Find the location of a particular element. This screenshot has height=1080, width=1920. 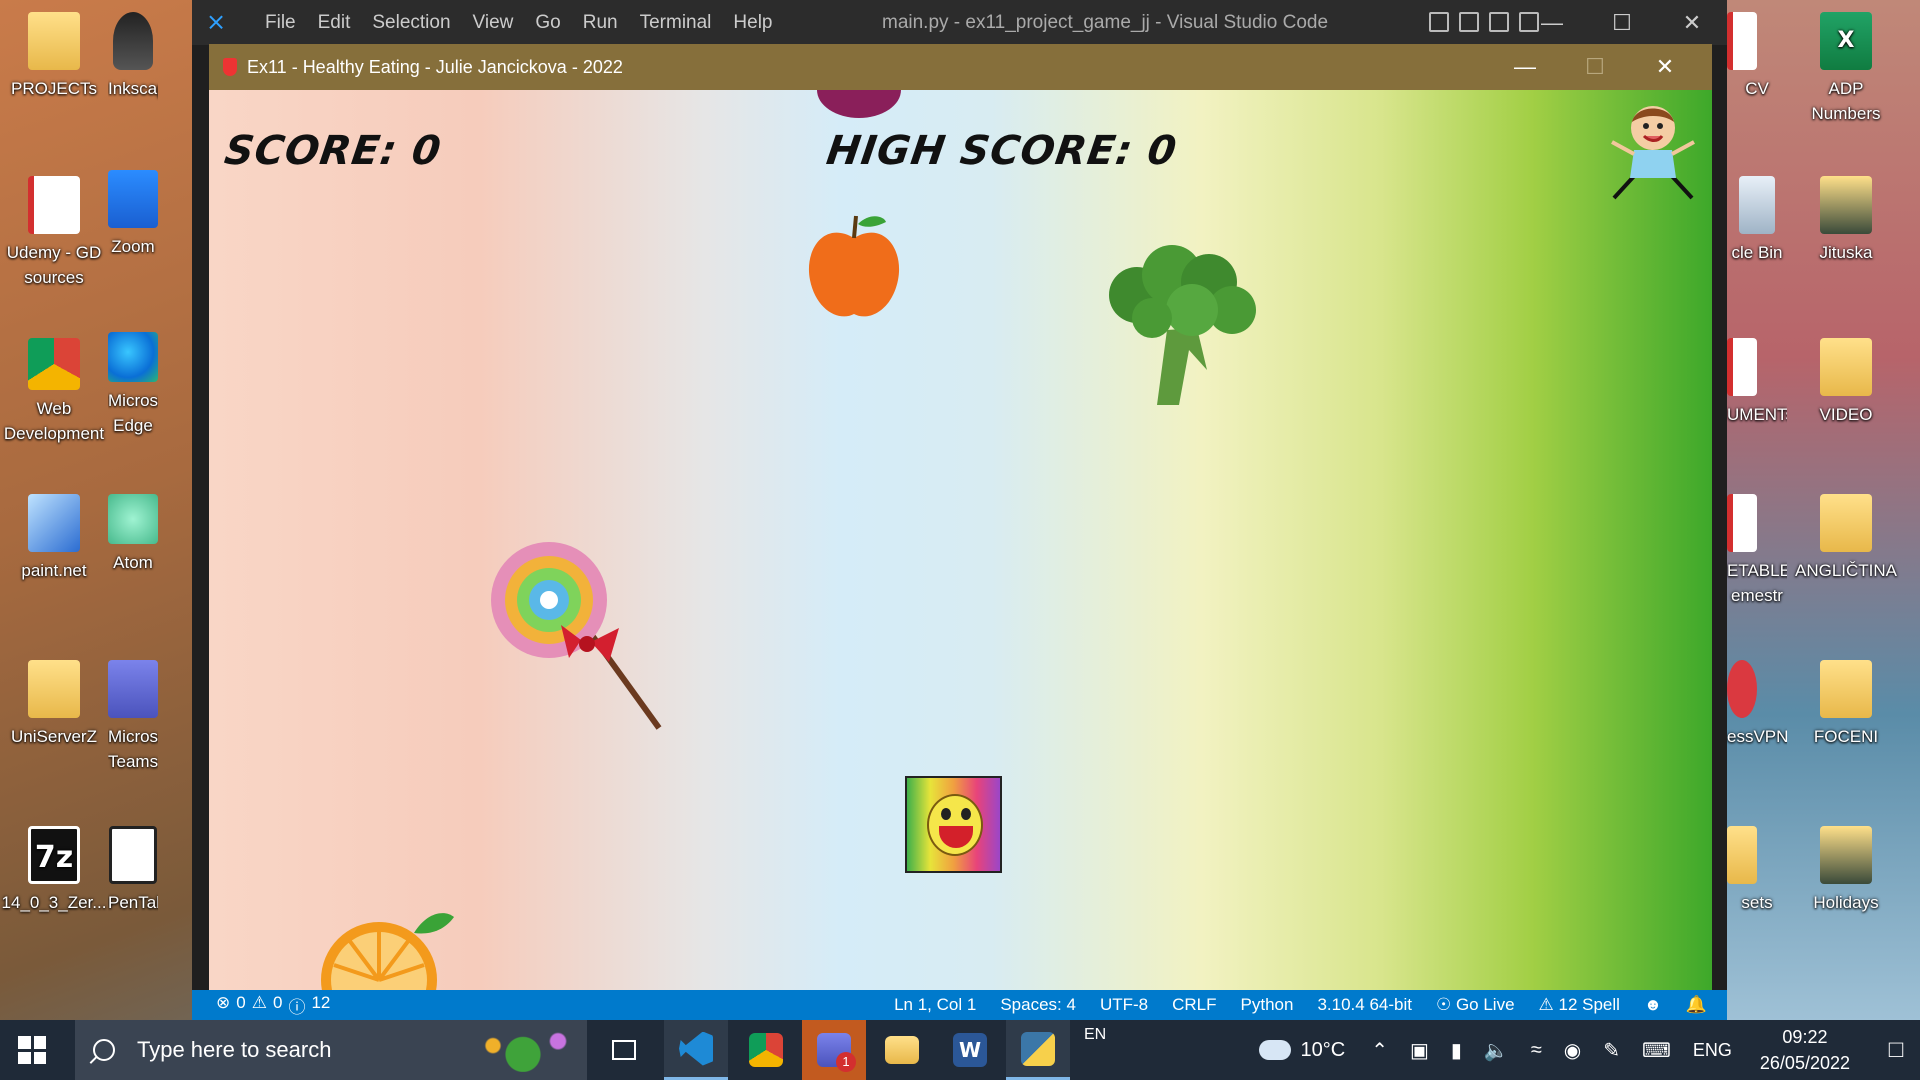

desktop-icon-label: Atom is located at coordinates (133, 562).